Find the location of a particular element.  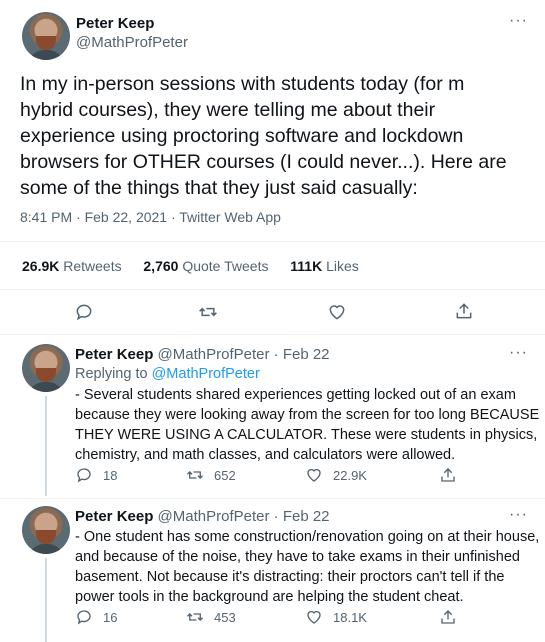

reply-count: 18 is located at coordinates (110, 475).